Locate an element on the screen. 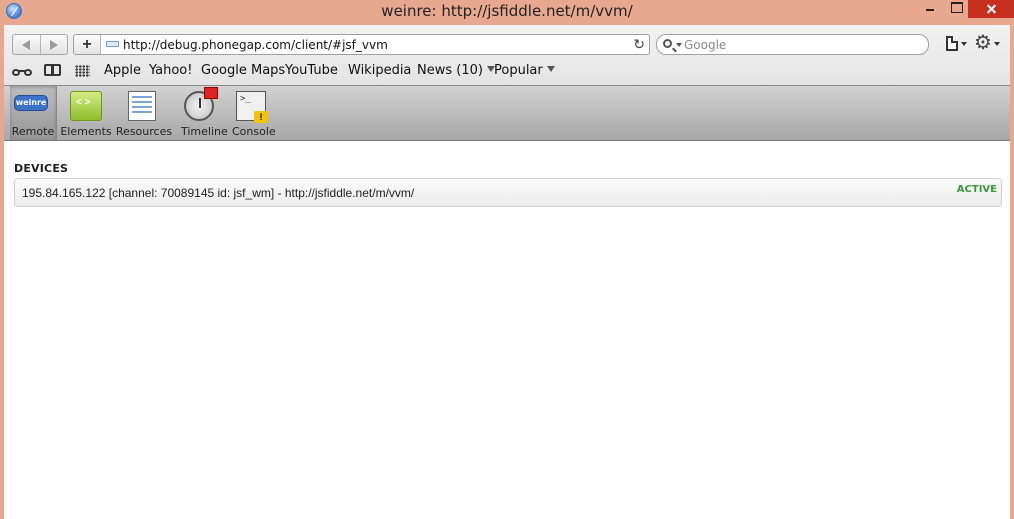 The height and width of the screenshot is (519, 1014). page-menu-icon is located at coordinates (952, 43).